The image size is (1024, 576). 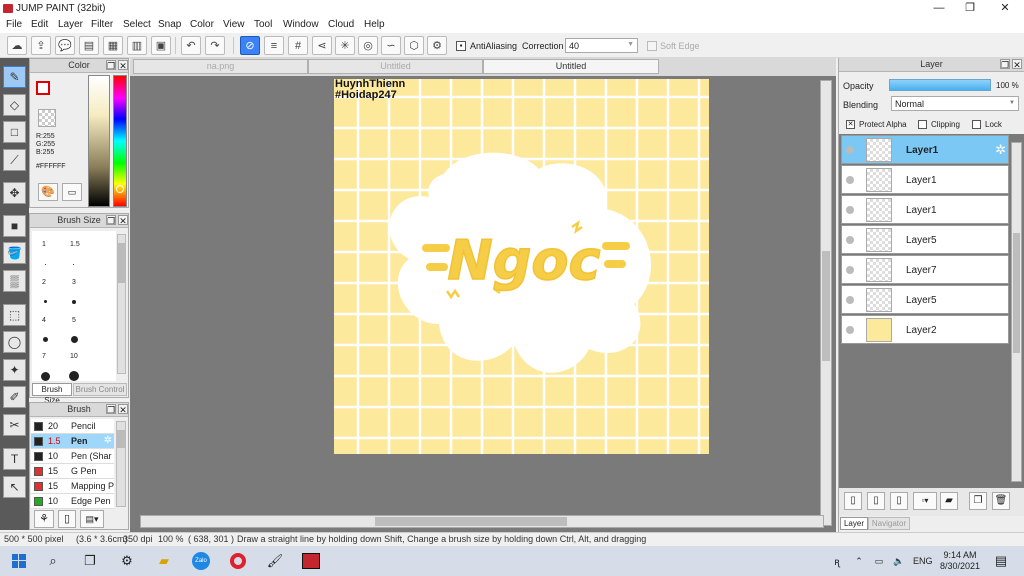 What do you see at coordinates (311, 561) in the screenshot?
I see `jump-paint-taskbar-icon` at bounding box center [311, 561].